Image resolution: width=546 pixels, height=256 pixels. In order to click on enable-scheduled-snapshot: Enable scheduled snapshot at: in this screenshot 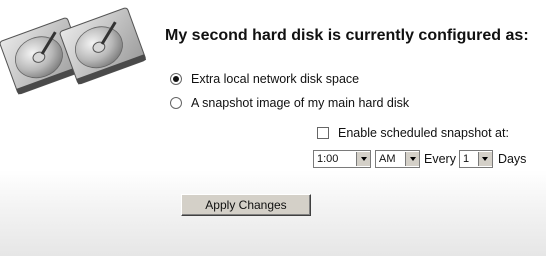, I will do `click(413, 133)`.